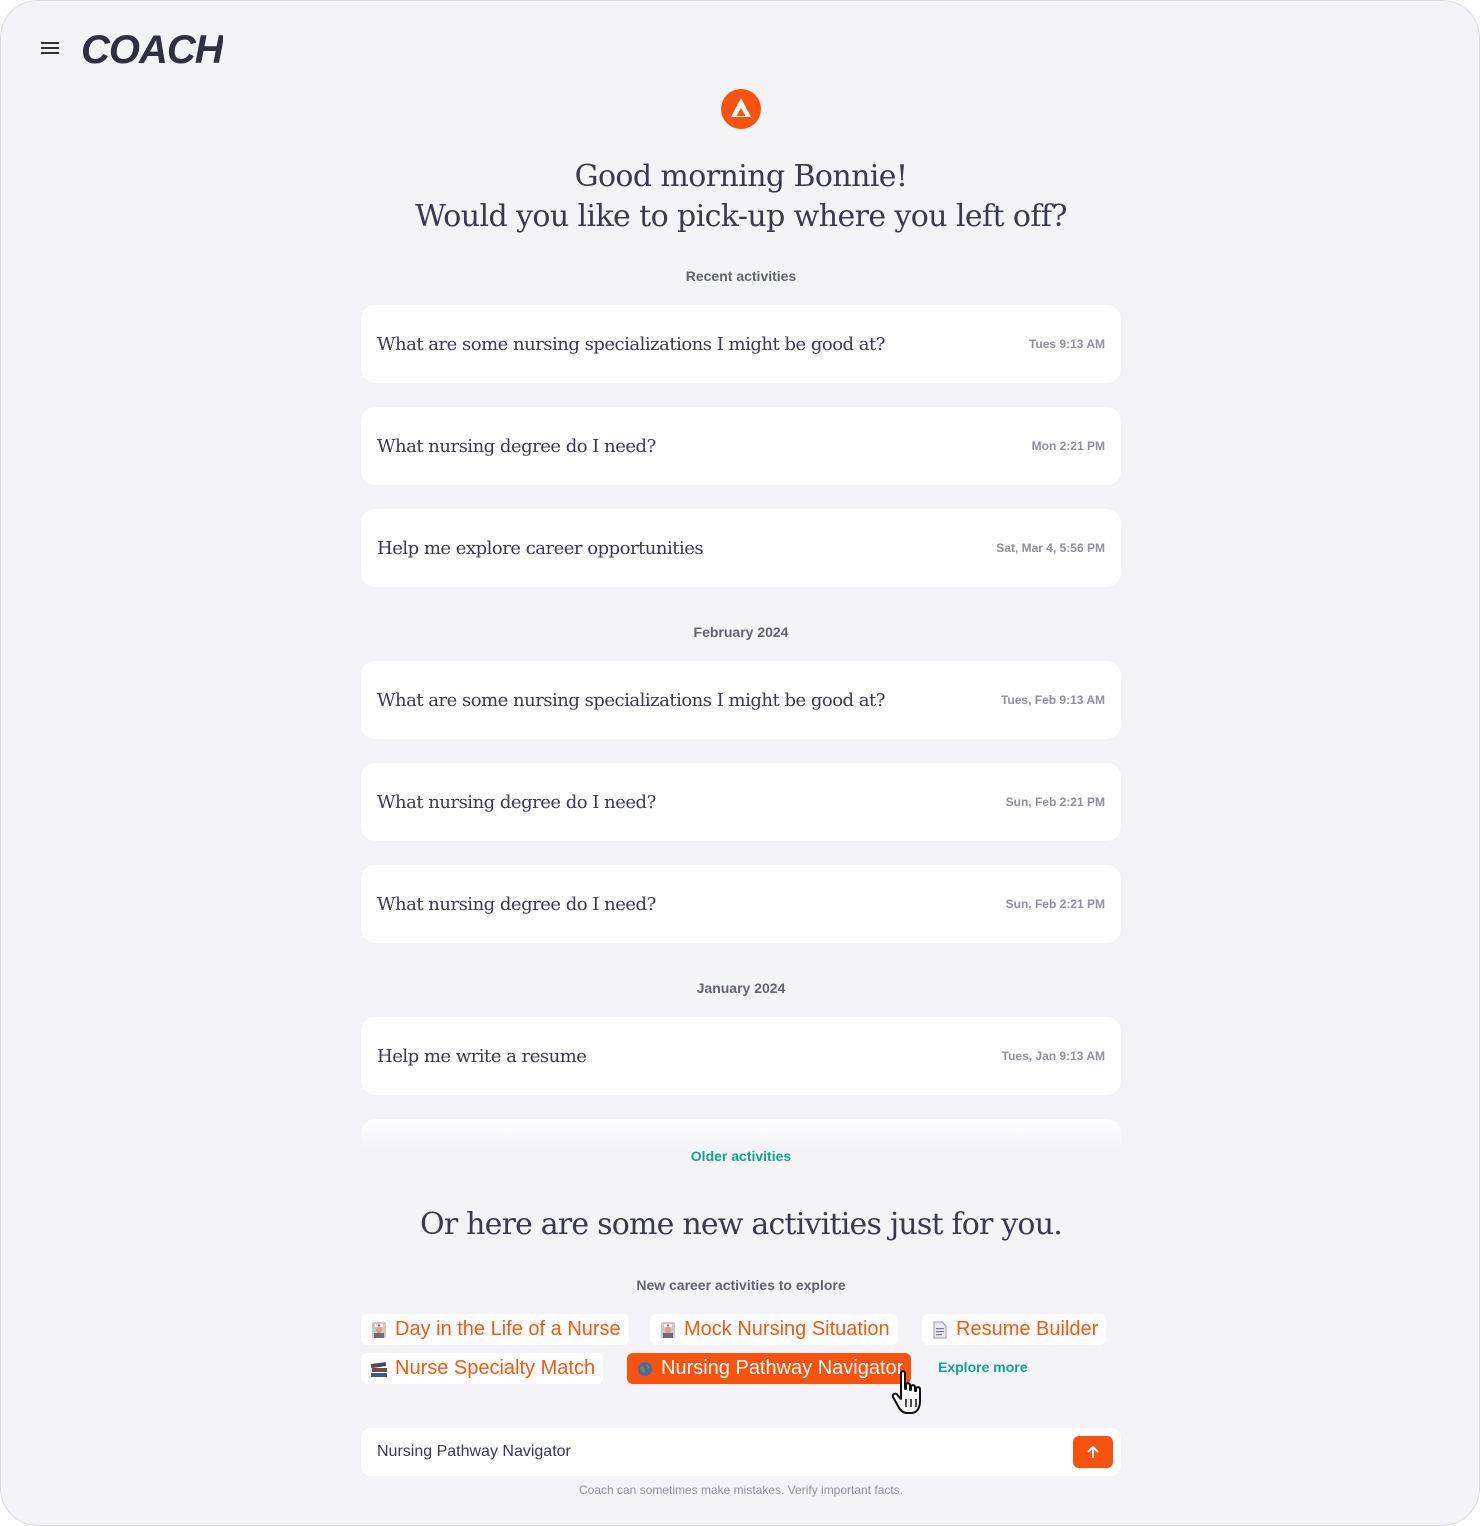  What do you see at coordinates (940, 1329) in the screenshot?
I see `document-icon` at bounding box center [940, 1329].